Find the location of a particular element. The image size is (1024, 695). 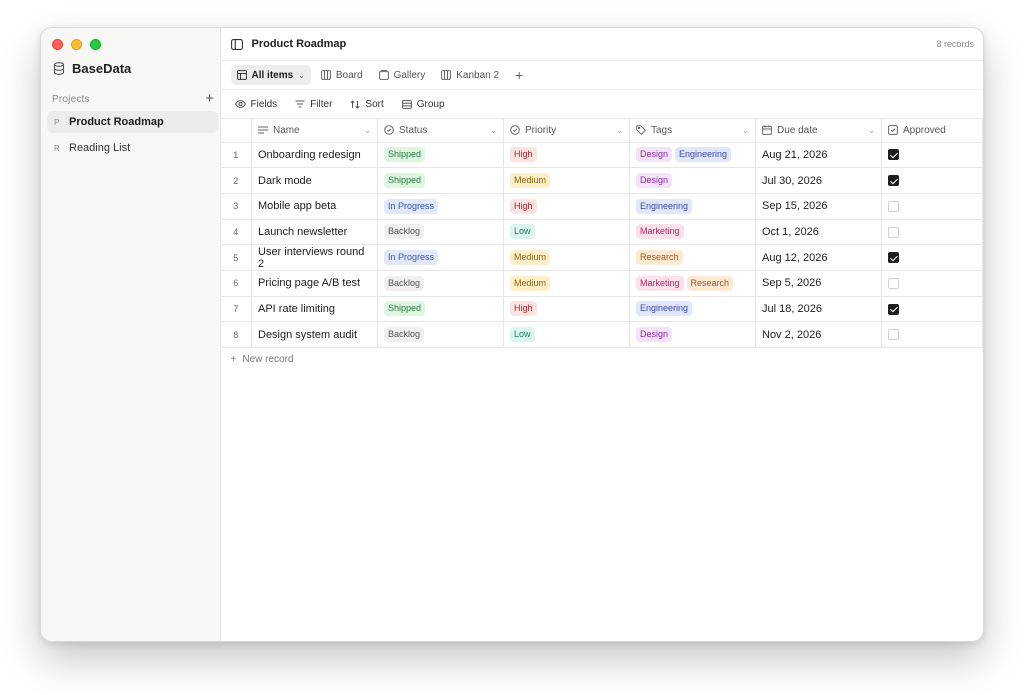

status-badge: Shipped is located at coordinates (405, 181).